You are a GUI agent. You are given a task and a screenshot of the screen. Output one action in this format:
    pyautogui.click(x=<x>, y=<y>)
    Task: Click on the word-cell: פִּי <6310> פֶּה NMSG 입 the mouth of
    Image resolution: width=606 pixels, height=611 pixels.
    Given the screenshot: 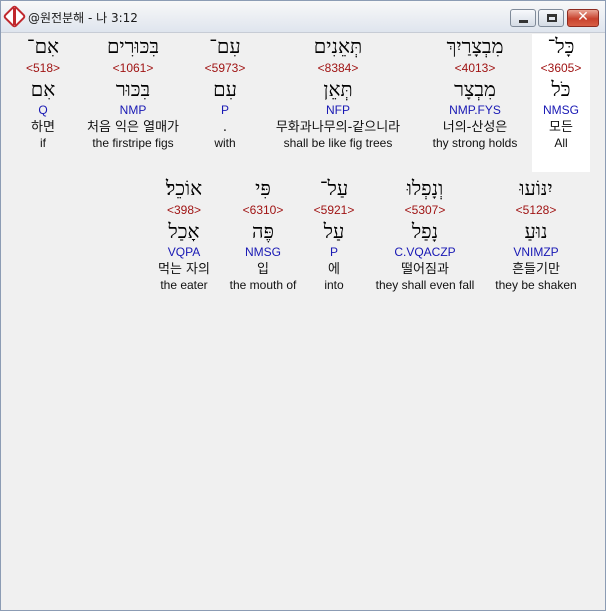 What is the action you would take?
    pyautogui.click(x=263, y=245)
    